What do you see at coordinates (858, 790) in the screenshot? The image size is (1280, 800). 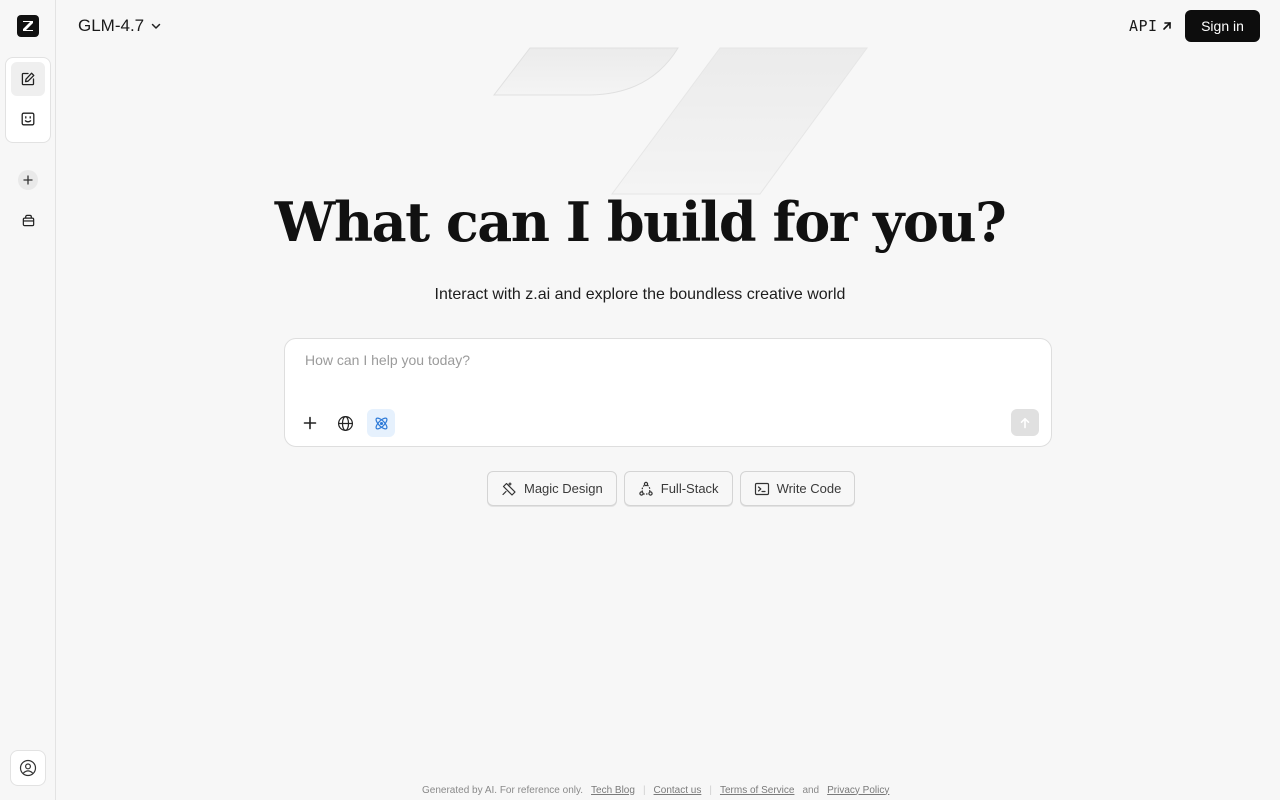 I see `footer-link-privacy: Privacy Policy` at bounding box center [858, 790].